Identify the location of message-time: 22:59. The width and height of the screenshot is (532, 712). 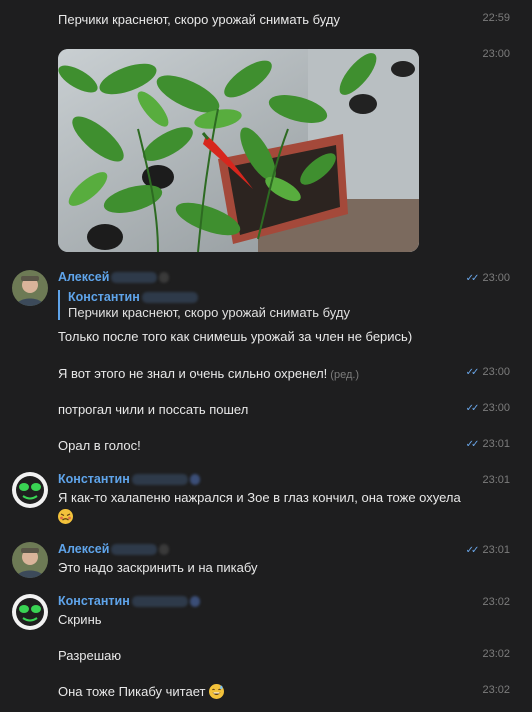
(496, 18).